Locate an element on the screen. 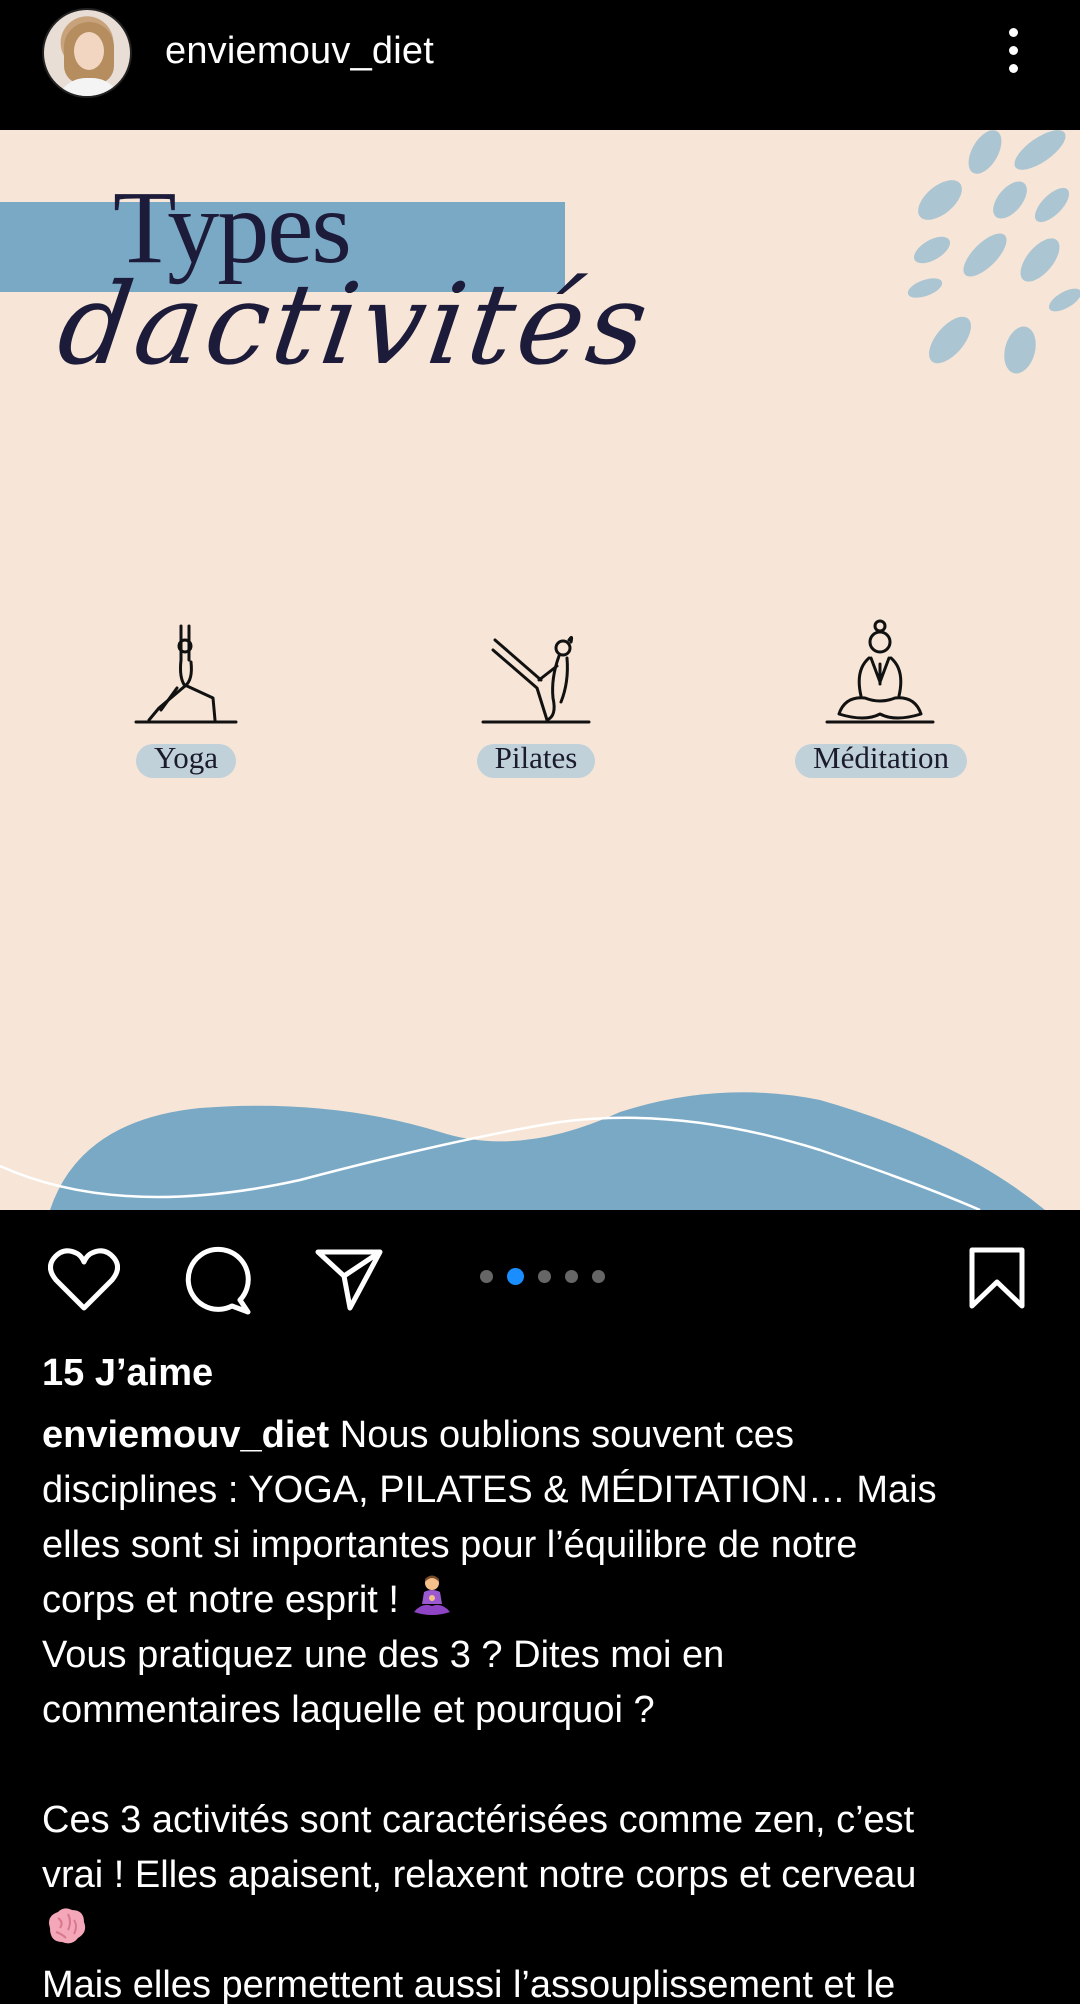  woman-in-lotus-position-emoji is located at coordinates (431, 1595).